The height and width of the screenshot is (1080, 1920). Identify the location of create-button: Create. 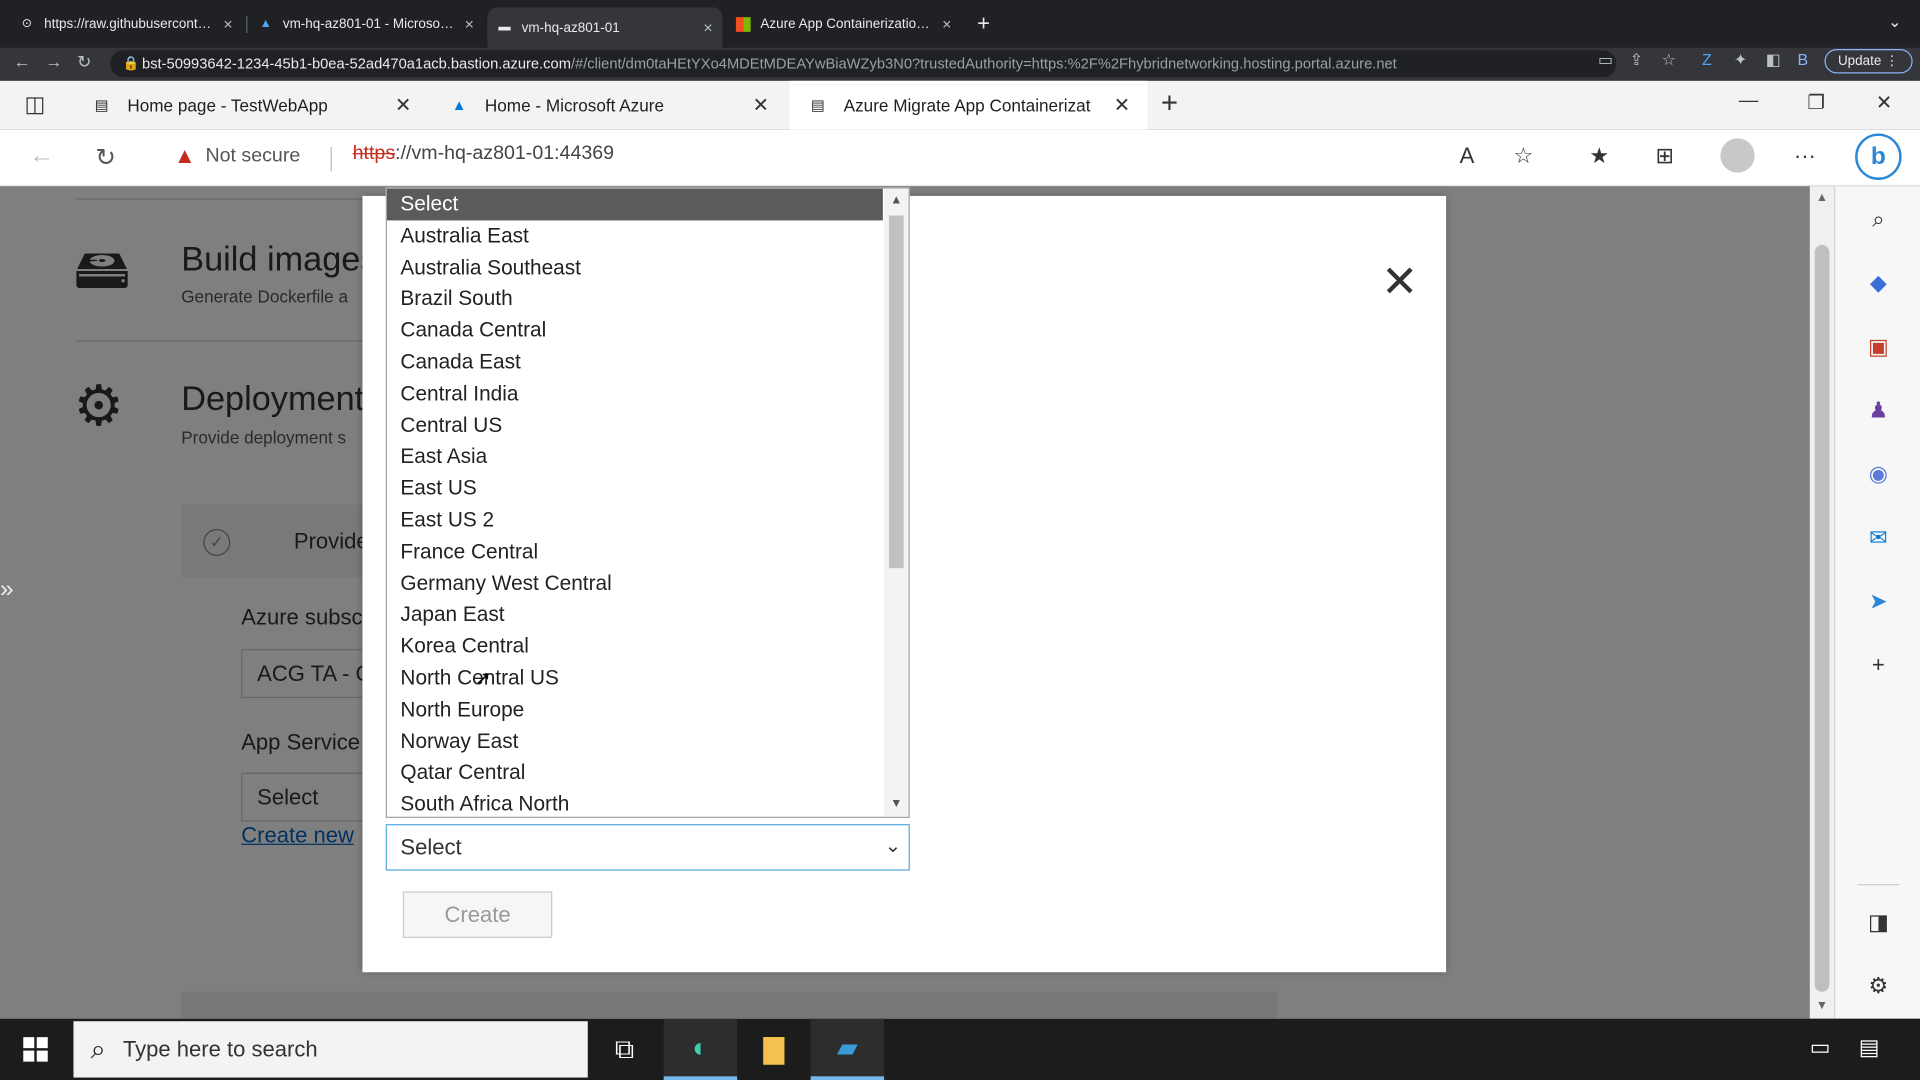
(477, 914).